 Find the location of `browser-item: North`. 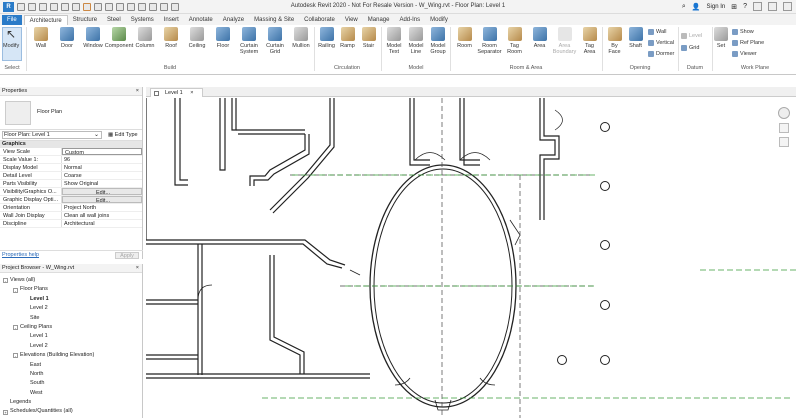

browser-item: North is located at coordinates (71, 374).